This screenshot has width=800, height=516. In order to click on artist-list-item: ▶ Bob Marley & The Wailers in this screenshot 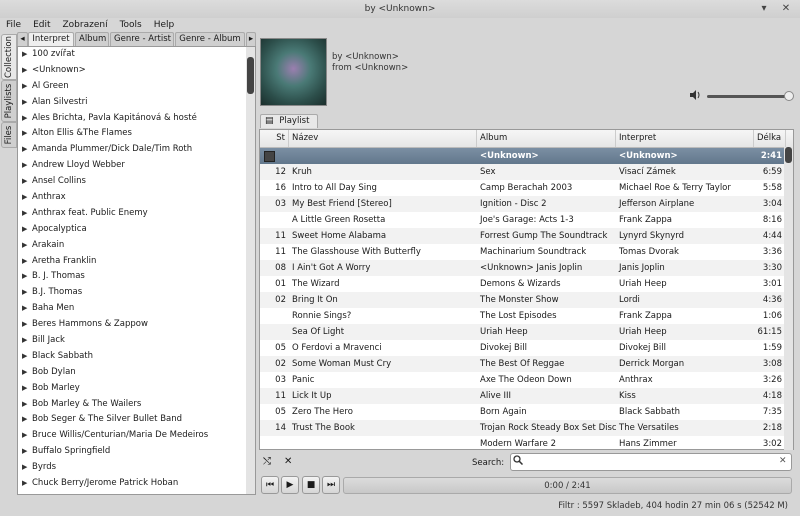, I will do `click(136, 405)`.